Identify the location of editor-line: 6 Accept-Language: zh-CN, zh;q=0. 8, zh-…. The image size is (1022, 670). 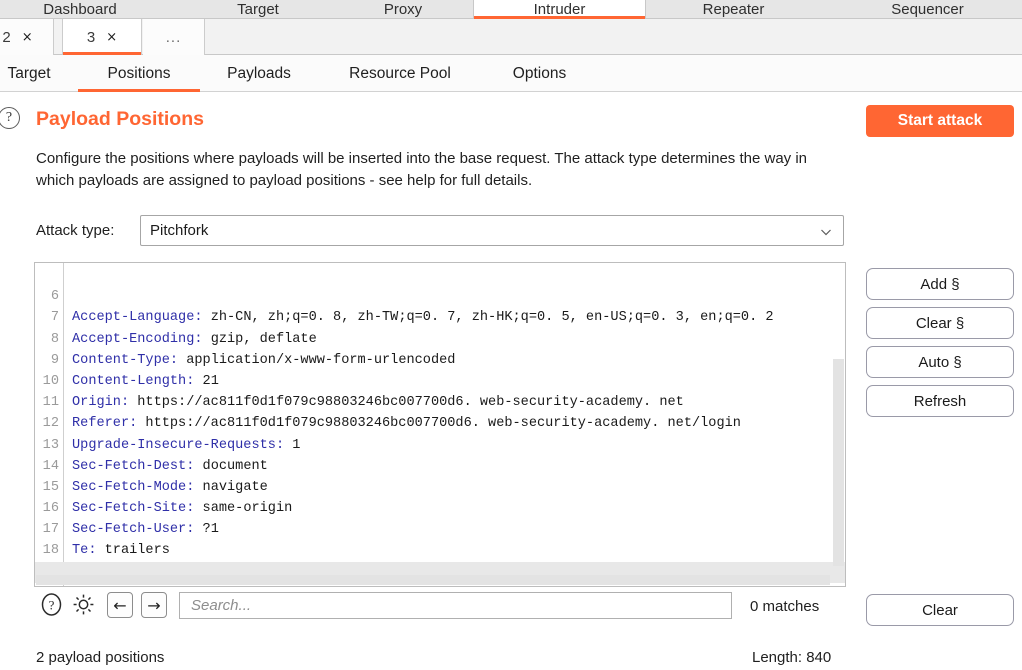
(440, 295).